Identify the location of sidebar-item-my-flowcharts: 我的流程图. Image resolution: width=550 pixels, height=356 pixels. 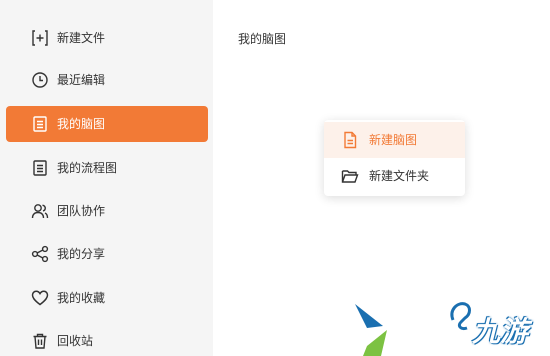
(107, 168).